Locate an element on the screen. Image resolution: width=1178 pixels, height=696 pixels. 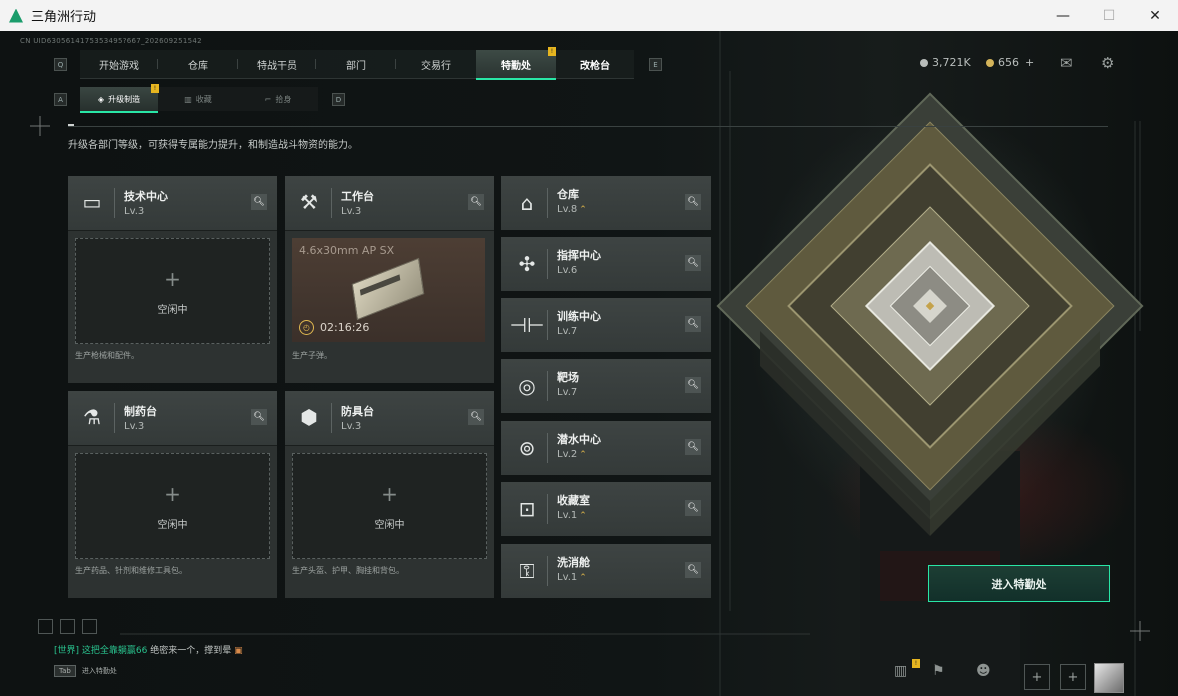
chat-message: [世界] 这把全靠躺赢66 绝密来一个，撑到晕 ▣ is located at coordinates (148, 649).